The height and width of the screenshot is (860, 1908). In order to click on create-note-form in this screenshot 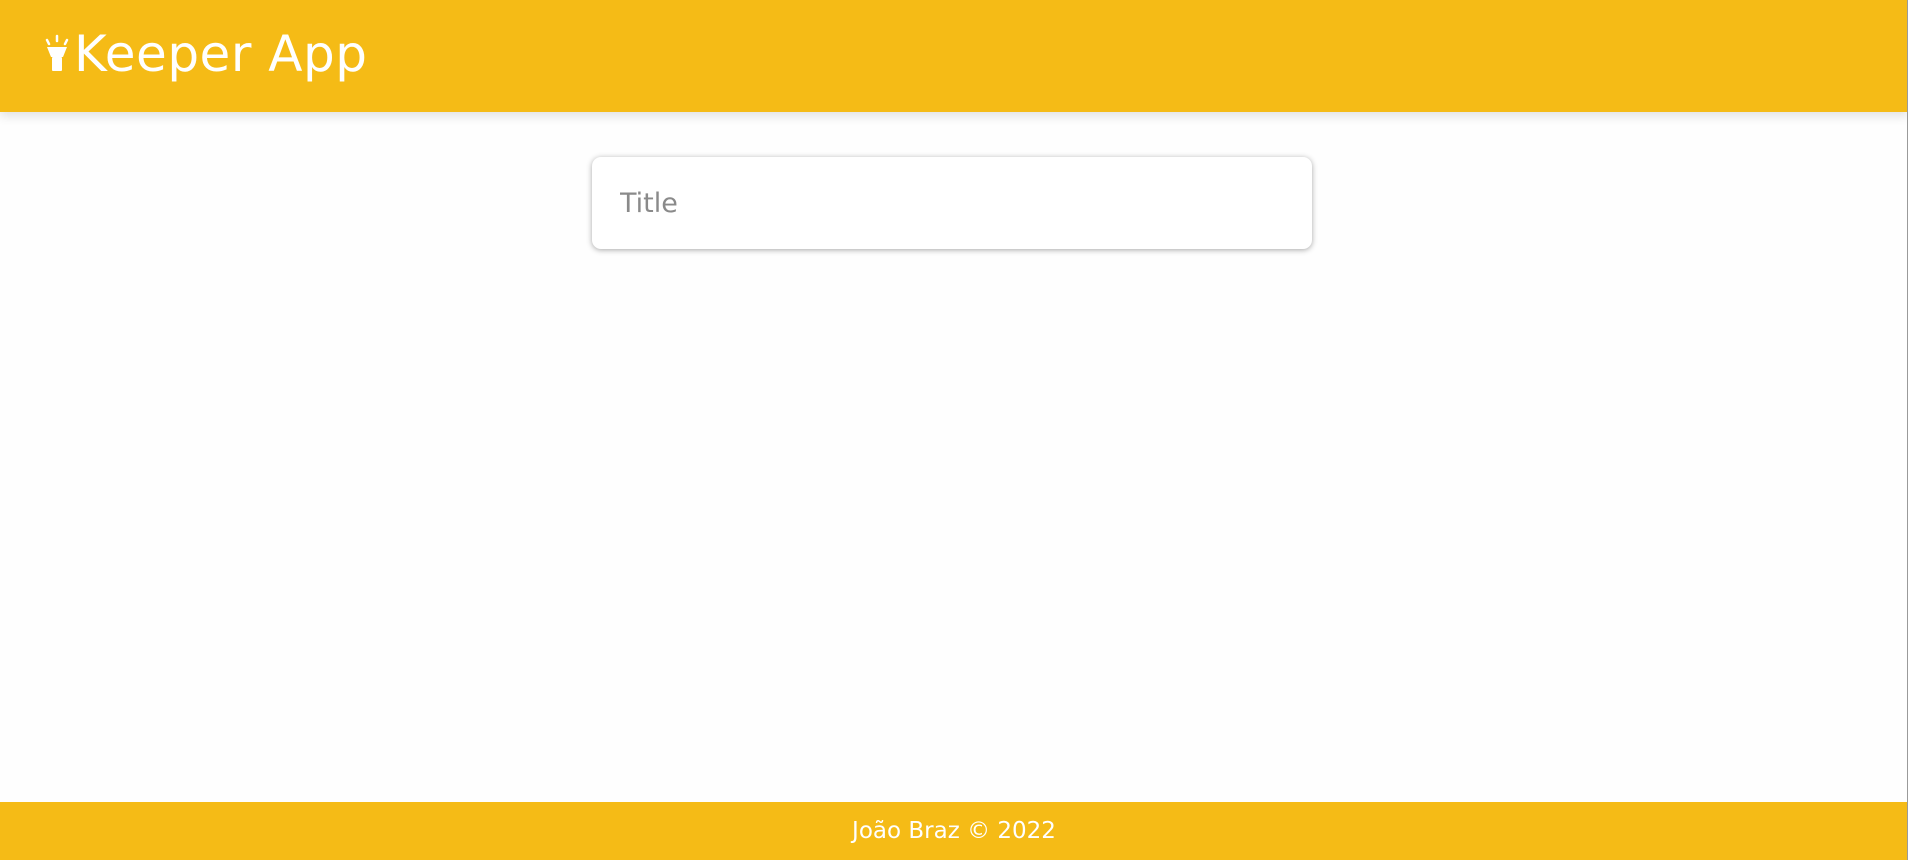, I will do `click(952, 203)`.